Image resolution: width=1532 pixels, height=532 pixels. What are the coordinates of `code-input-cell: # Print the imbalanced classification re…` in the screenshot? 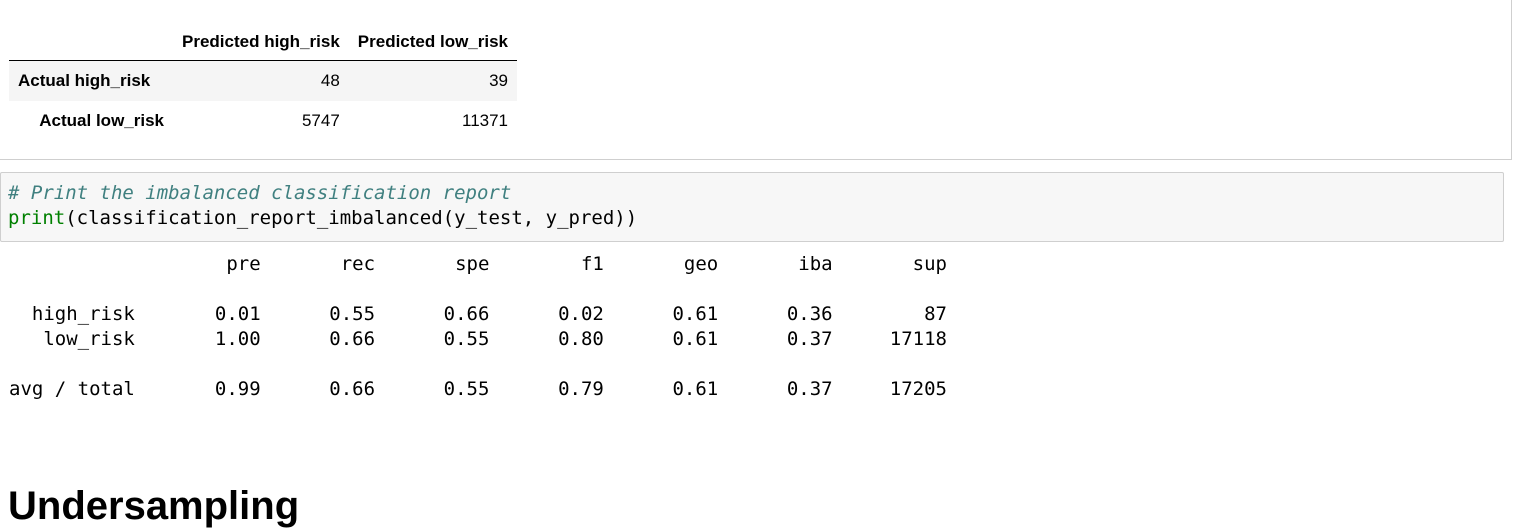 It's located at (752, 207).